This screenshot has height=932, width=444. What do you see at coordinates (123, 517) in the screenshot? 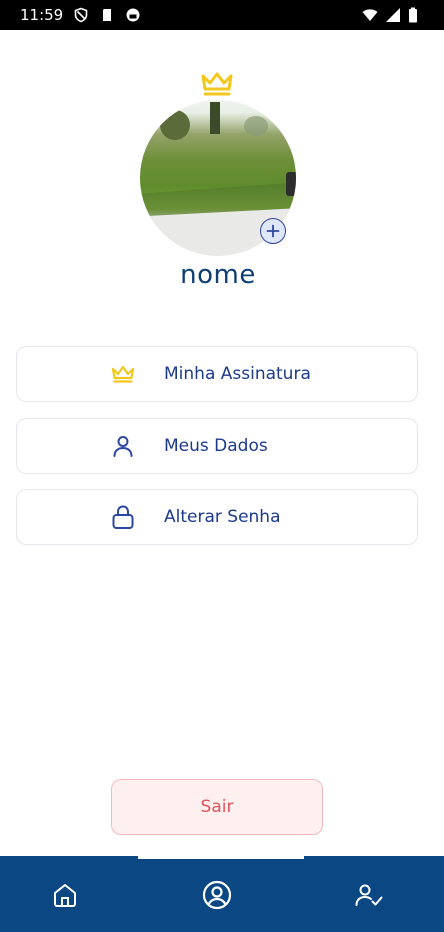
I see `lock-icon` at bounding box center [123, 517].